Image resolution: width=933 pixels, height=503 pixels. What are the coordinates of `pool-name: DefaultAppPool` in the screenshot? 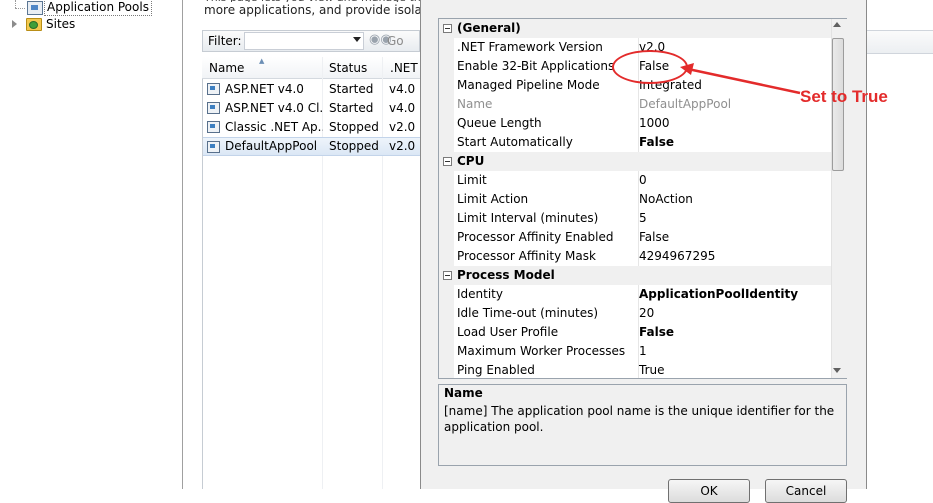 It's located at (271, 146).